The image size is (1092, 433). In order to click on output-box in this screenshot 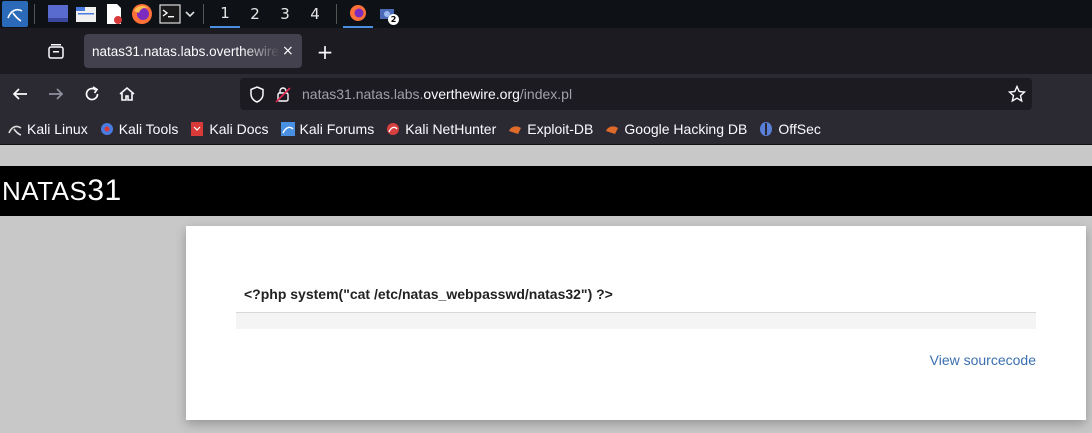, I will do `click(636, 320)`.